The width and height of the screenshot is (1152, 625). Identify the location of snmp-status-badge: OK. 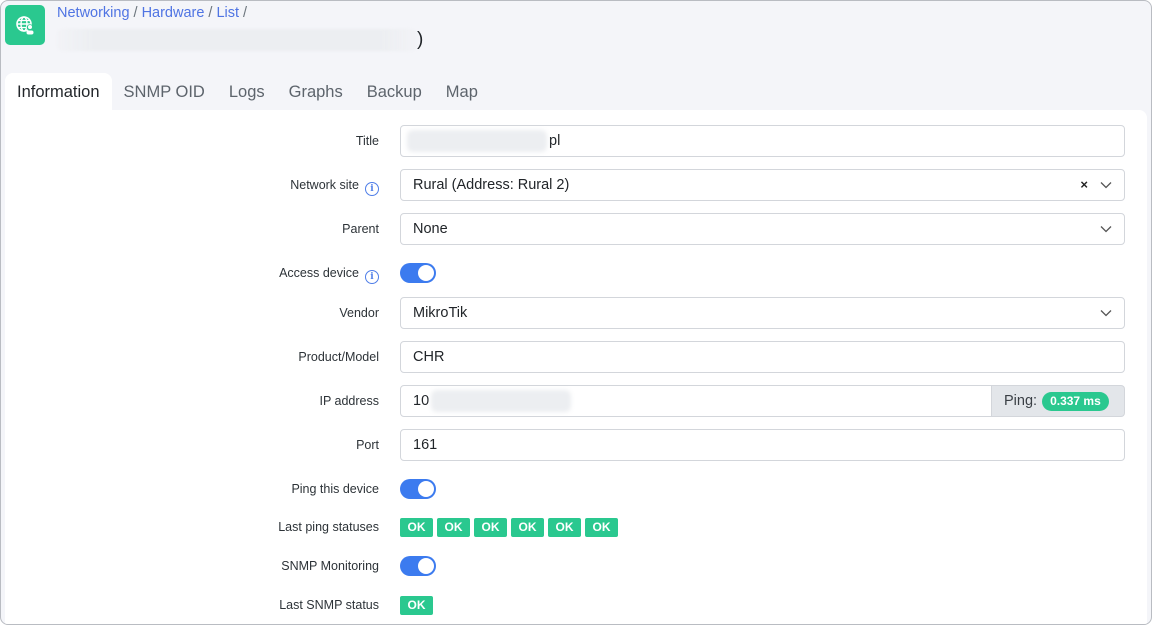
(416, 605).